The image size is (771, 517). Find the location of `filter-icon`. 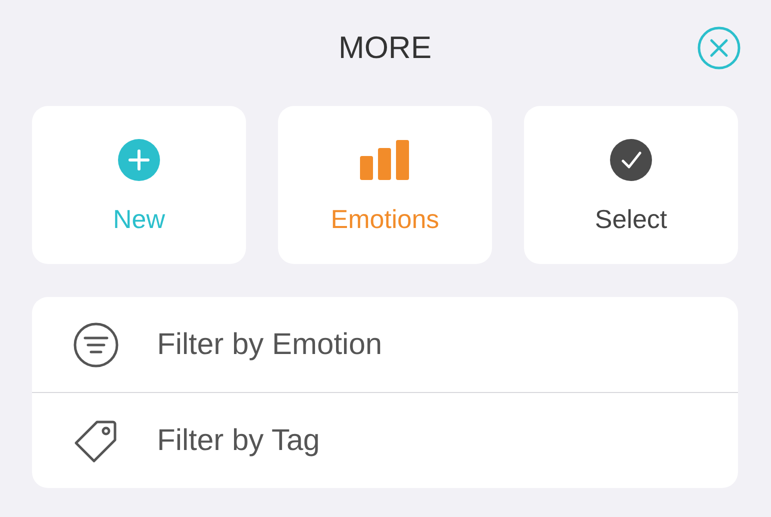

filter-icon is located at coordinates (96, 344).